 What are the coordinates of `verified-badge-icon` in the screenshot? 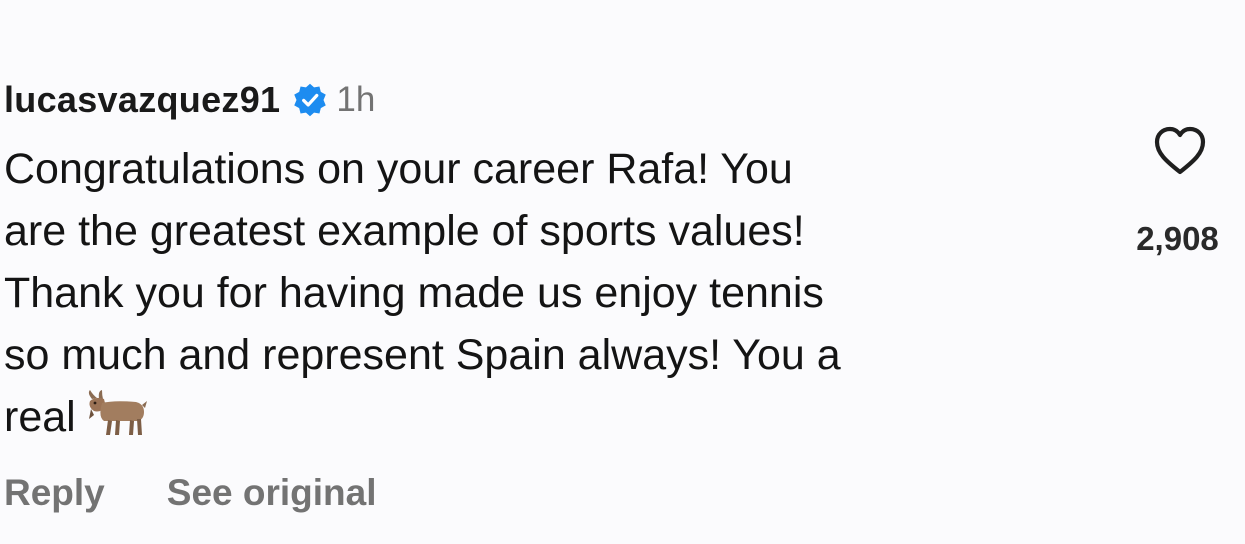 It's located at (310, 100).